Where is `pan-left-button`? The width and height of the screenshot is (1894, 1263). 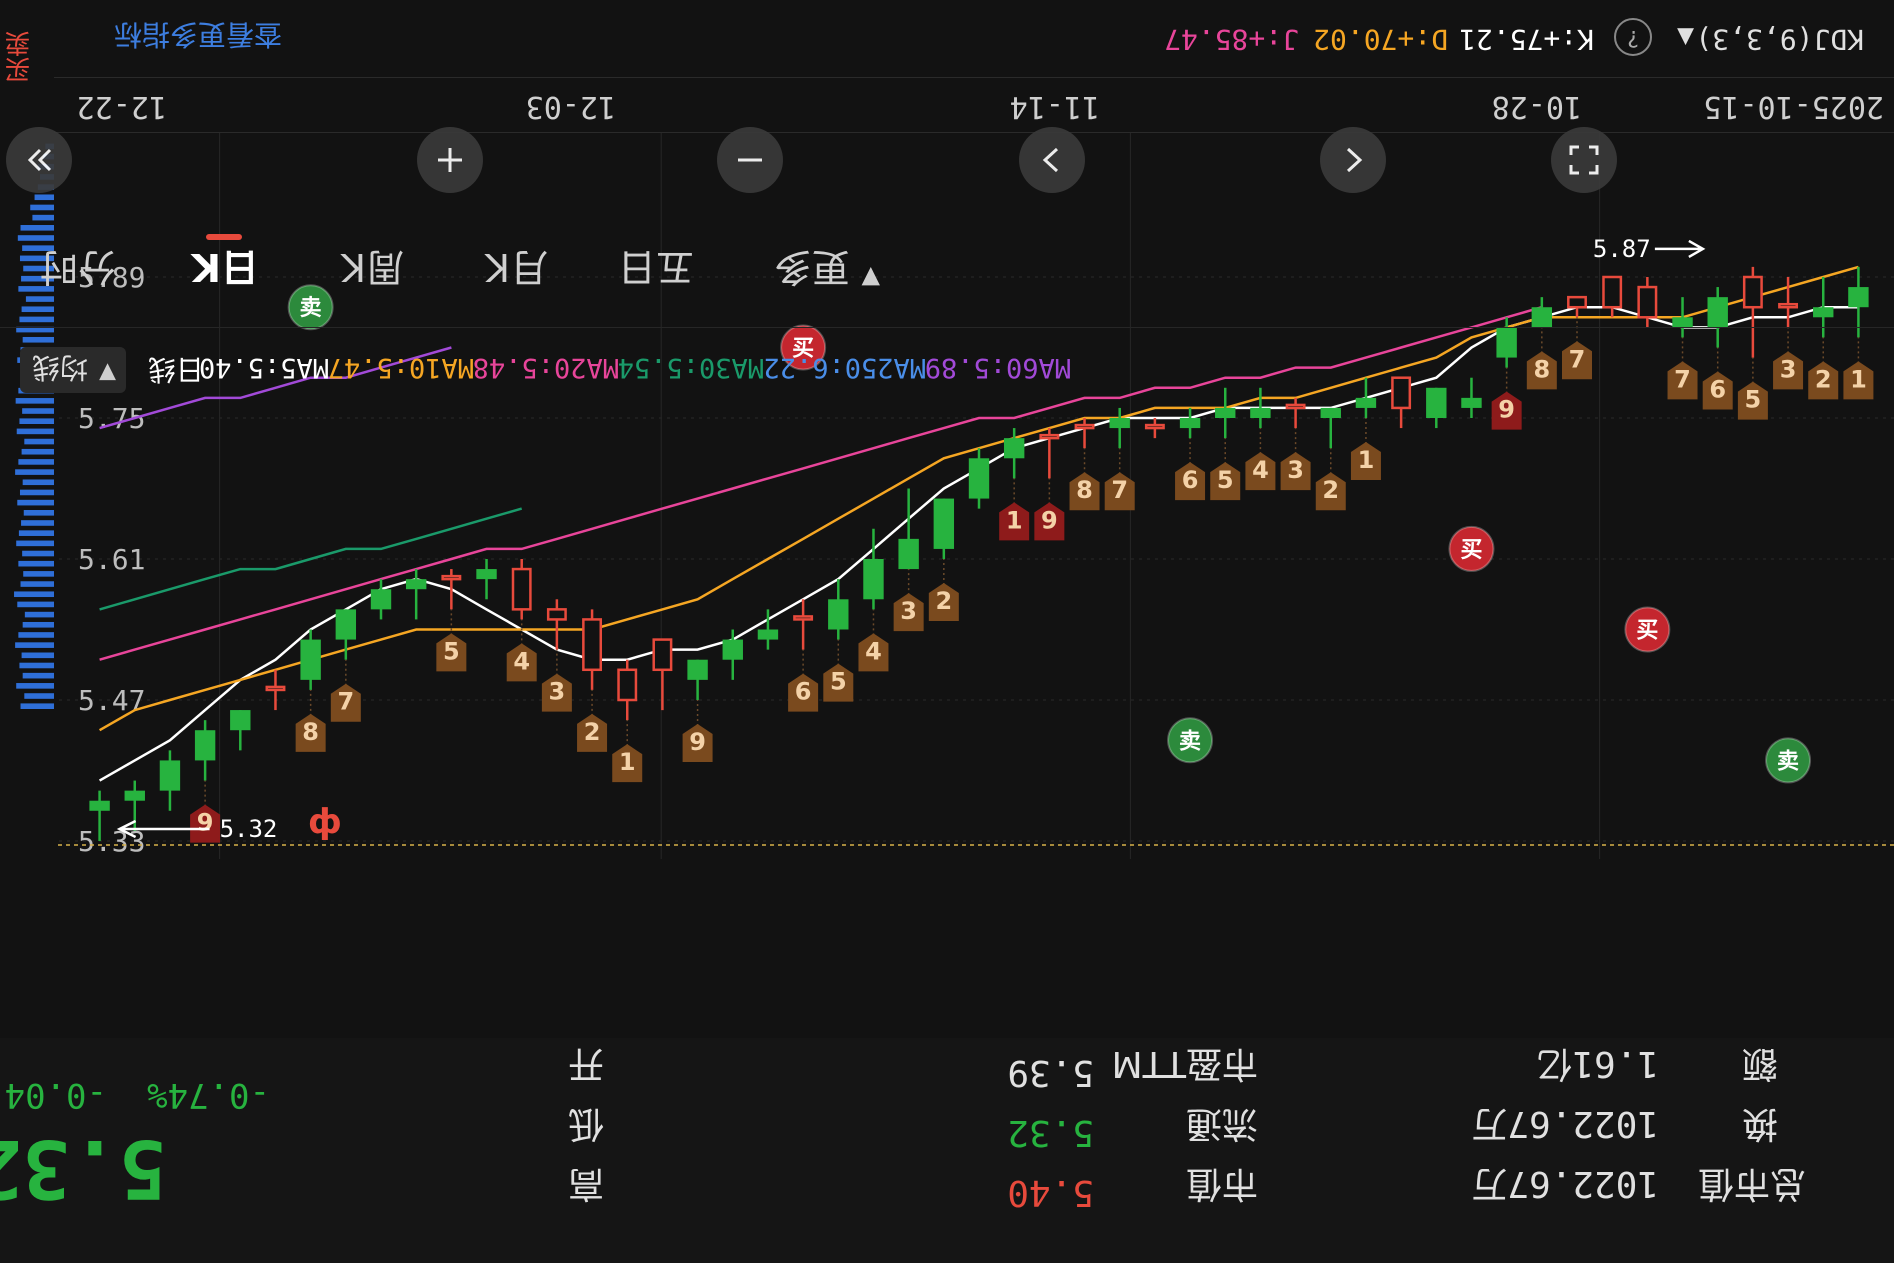 pan-left-button is located at coordinates (1052, 160).